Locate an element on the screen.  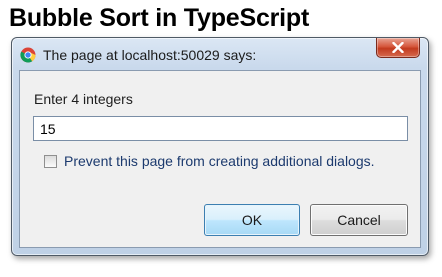
dialog-title: The page at localhost:50029 says: is located at coordinates (150, 55).